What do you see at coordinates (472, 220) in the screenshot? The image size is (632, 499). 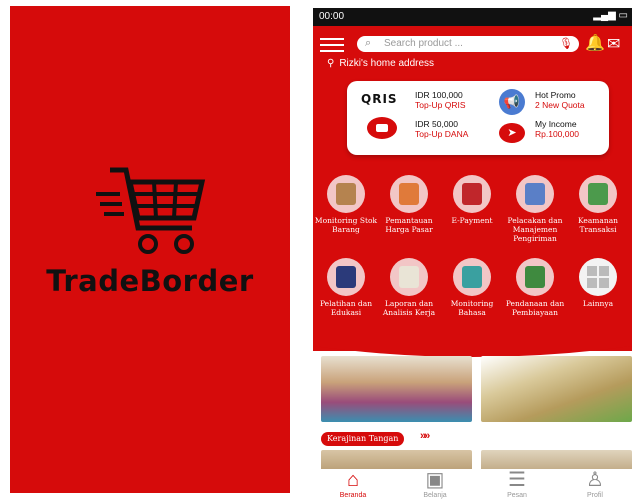 I see `feature-label: E-Payment` at bounding box center [472, 220].